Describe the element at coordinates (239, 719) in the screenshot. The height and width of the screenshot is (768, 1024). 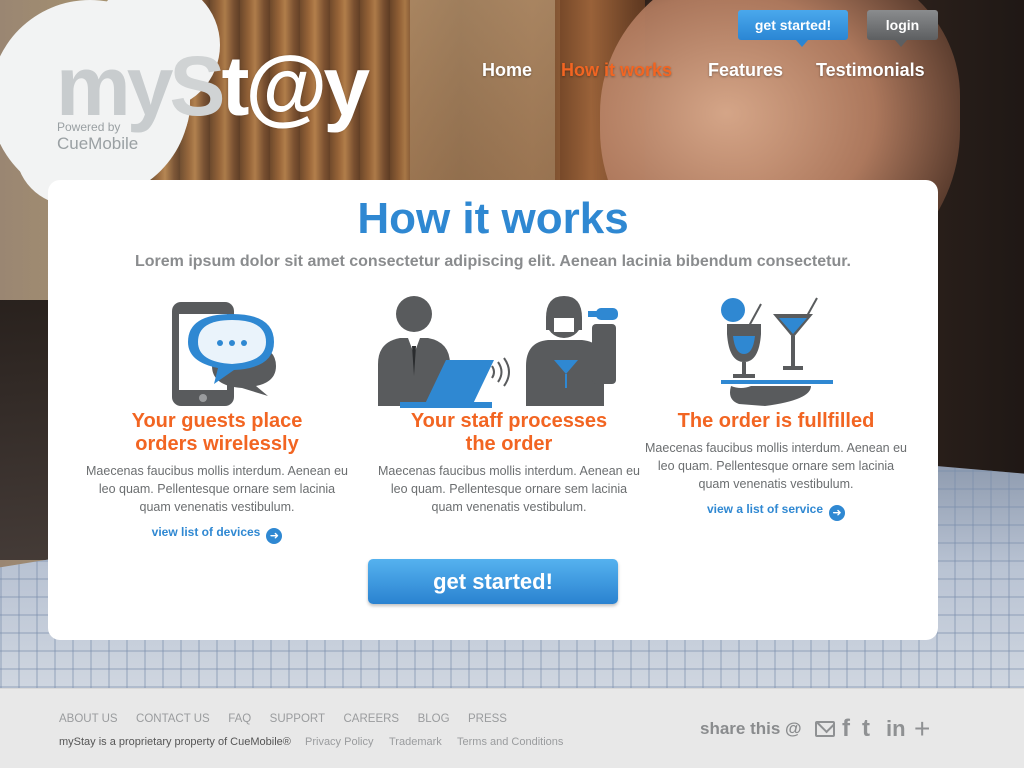
I see `footer-link-faq: FAQ` at that location.